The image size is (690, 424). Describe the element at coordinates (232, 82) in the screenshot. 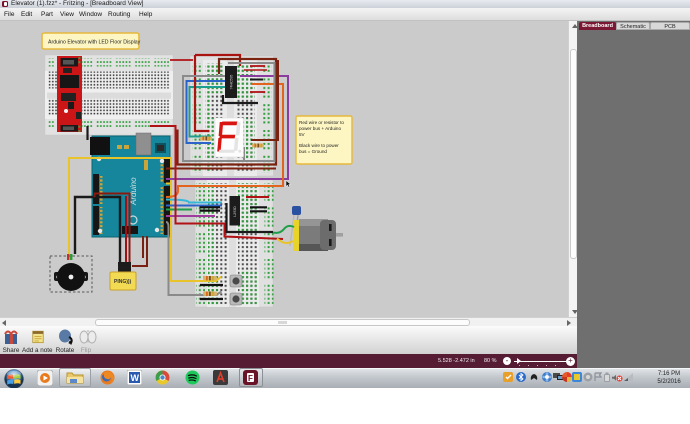

I see `svg-text: 74HC595` at that location.